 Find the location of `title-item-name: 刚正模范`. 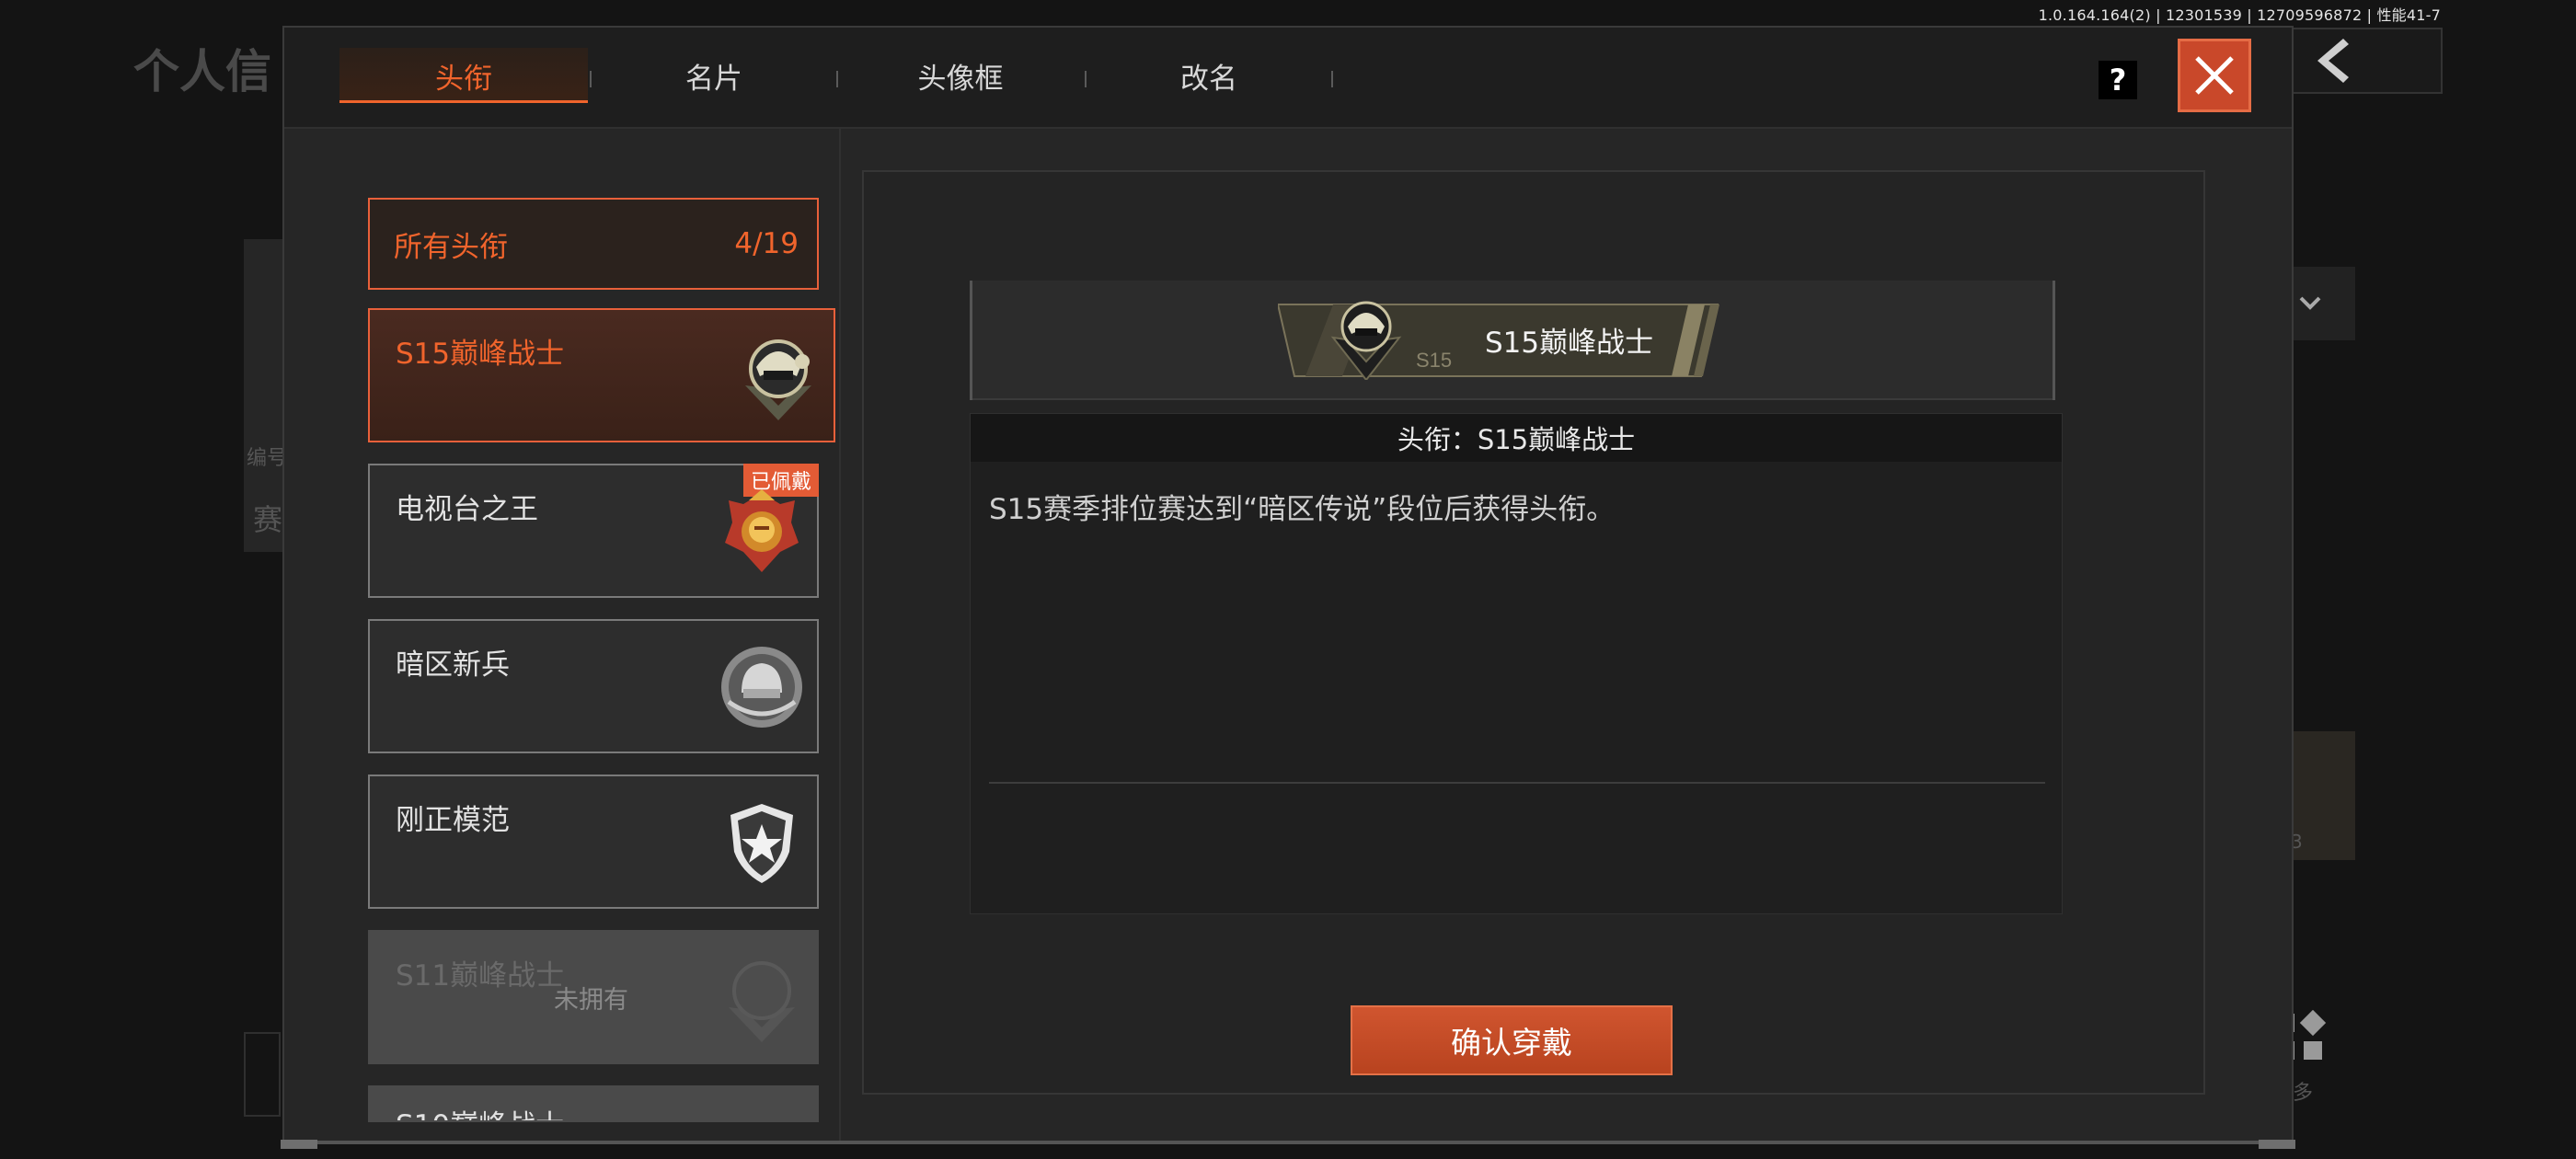

title-item-name: 刚正模范 is located at coordinates (453, 820).